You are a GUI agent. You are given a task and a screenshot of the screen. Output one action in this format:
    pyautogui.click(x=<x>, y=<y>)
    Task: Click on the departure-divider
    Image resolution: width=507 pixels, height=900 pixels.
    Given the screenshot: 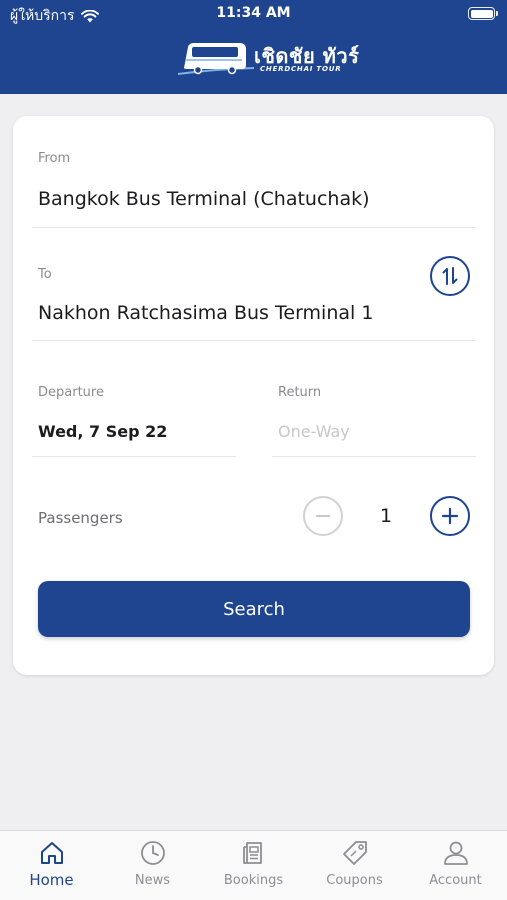 What is the action you would take?
    pyautogui.click(x=134, y=456)
    